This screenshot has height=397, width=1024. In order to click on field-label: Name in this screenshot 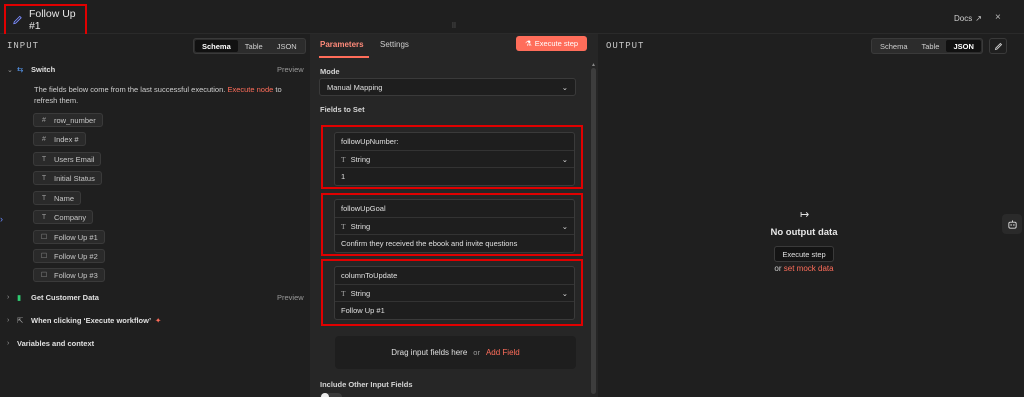, I will do `click(64, 198)`.